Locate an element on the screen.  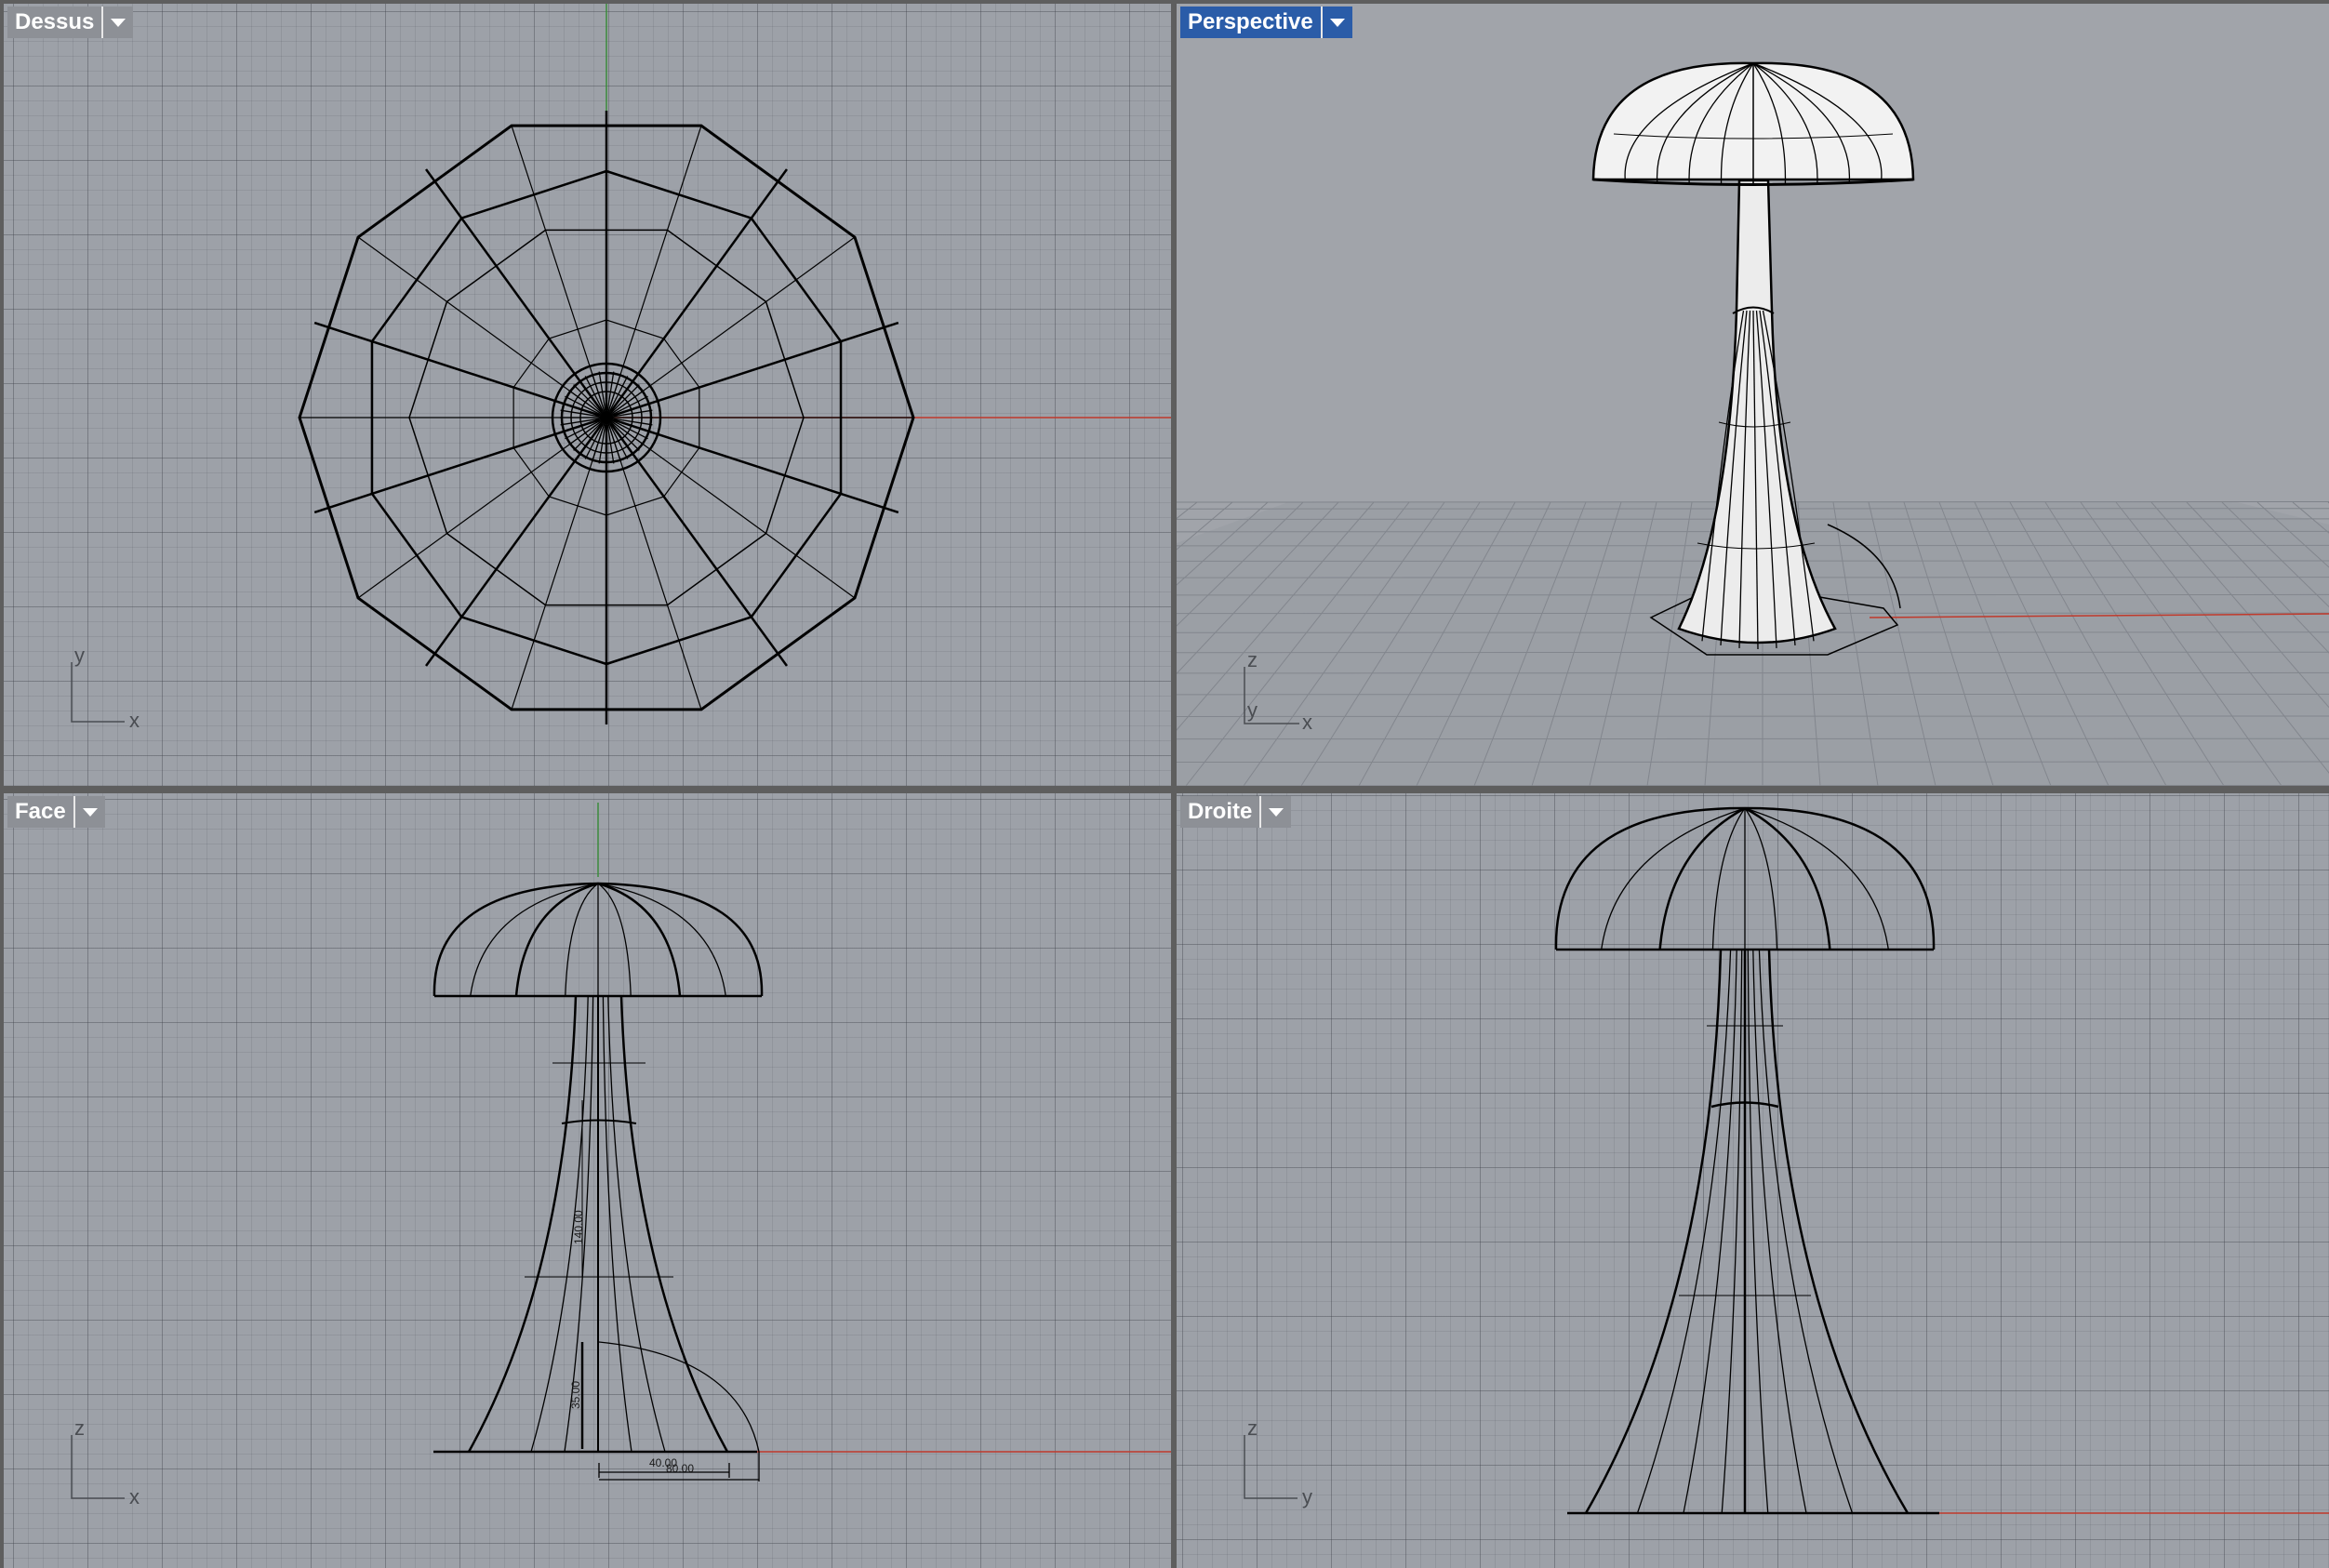
viewport-tab-front: Face is located at coordinates (56, 812).